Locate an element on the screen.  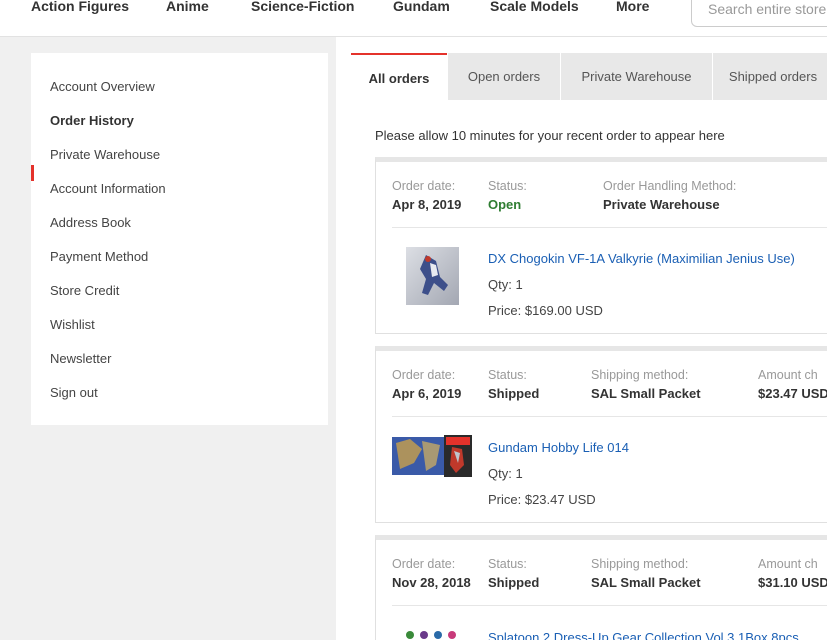
product-name-link: Gundam Hobby Life 014 is located at coordinates (558, 447).